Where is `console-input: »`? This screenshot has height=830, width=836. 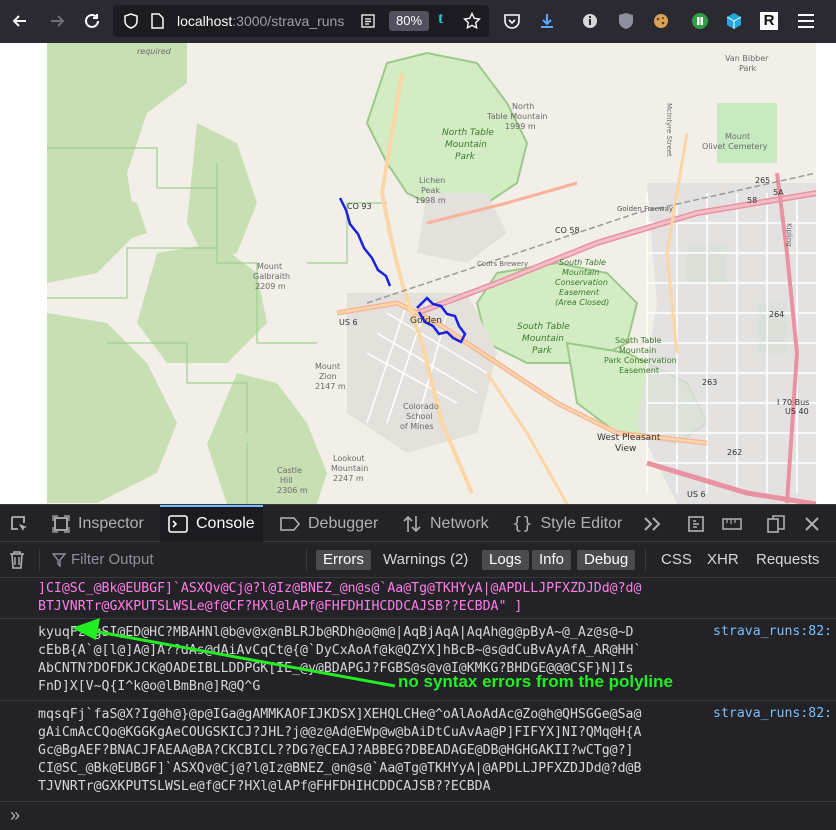 console-input: » is located at coordinates (418, 815).